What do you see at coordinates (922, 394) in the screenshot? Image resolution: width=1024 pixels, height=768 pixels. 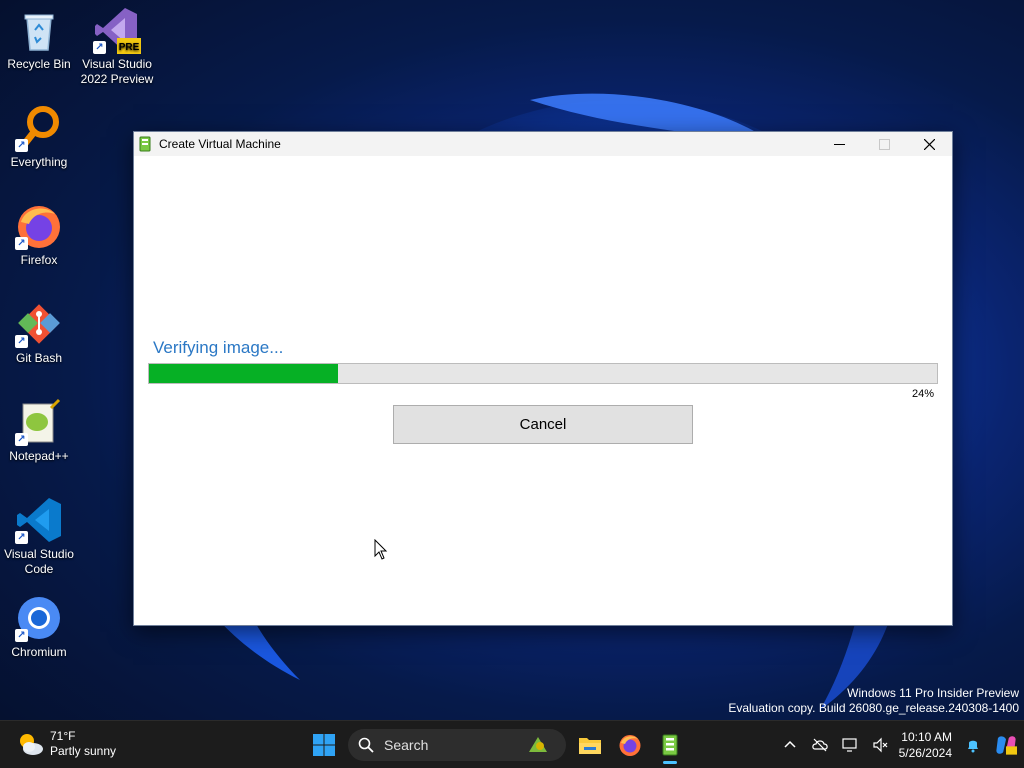 I see `progress-percent: 24%` at bounding box center [922, 394].